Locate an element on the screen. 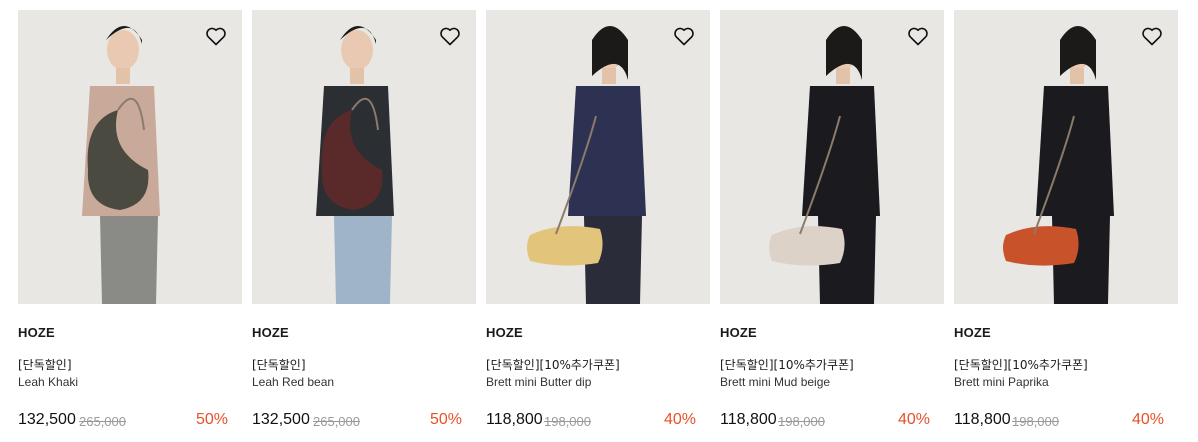  product-name: Brett mini Paprika is located at coordinates (1001, 382).